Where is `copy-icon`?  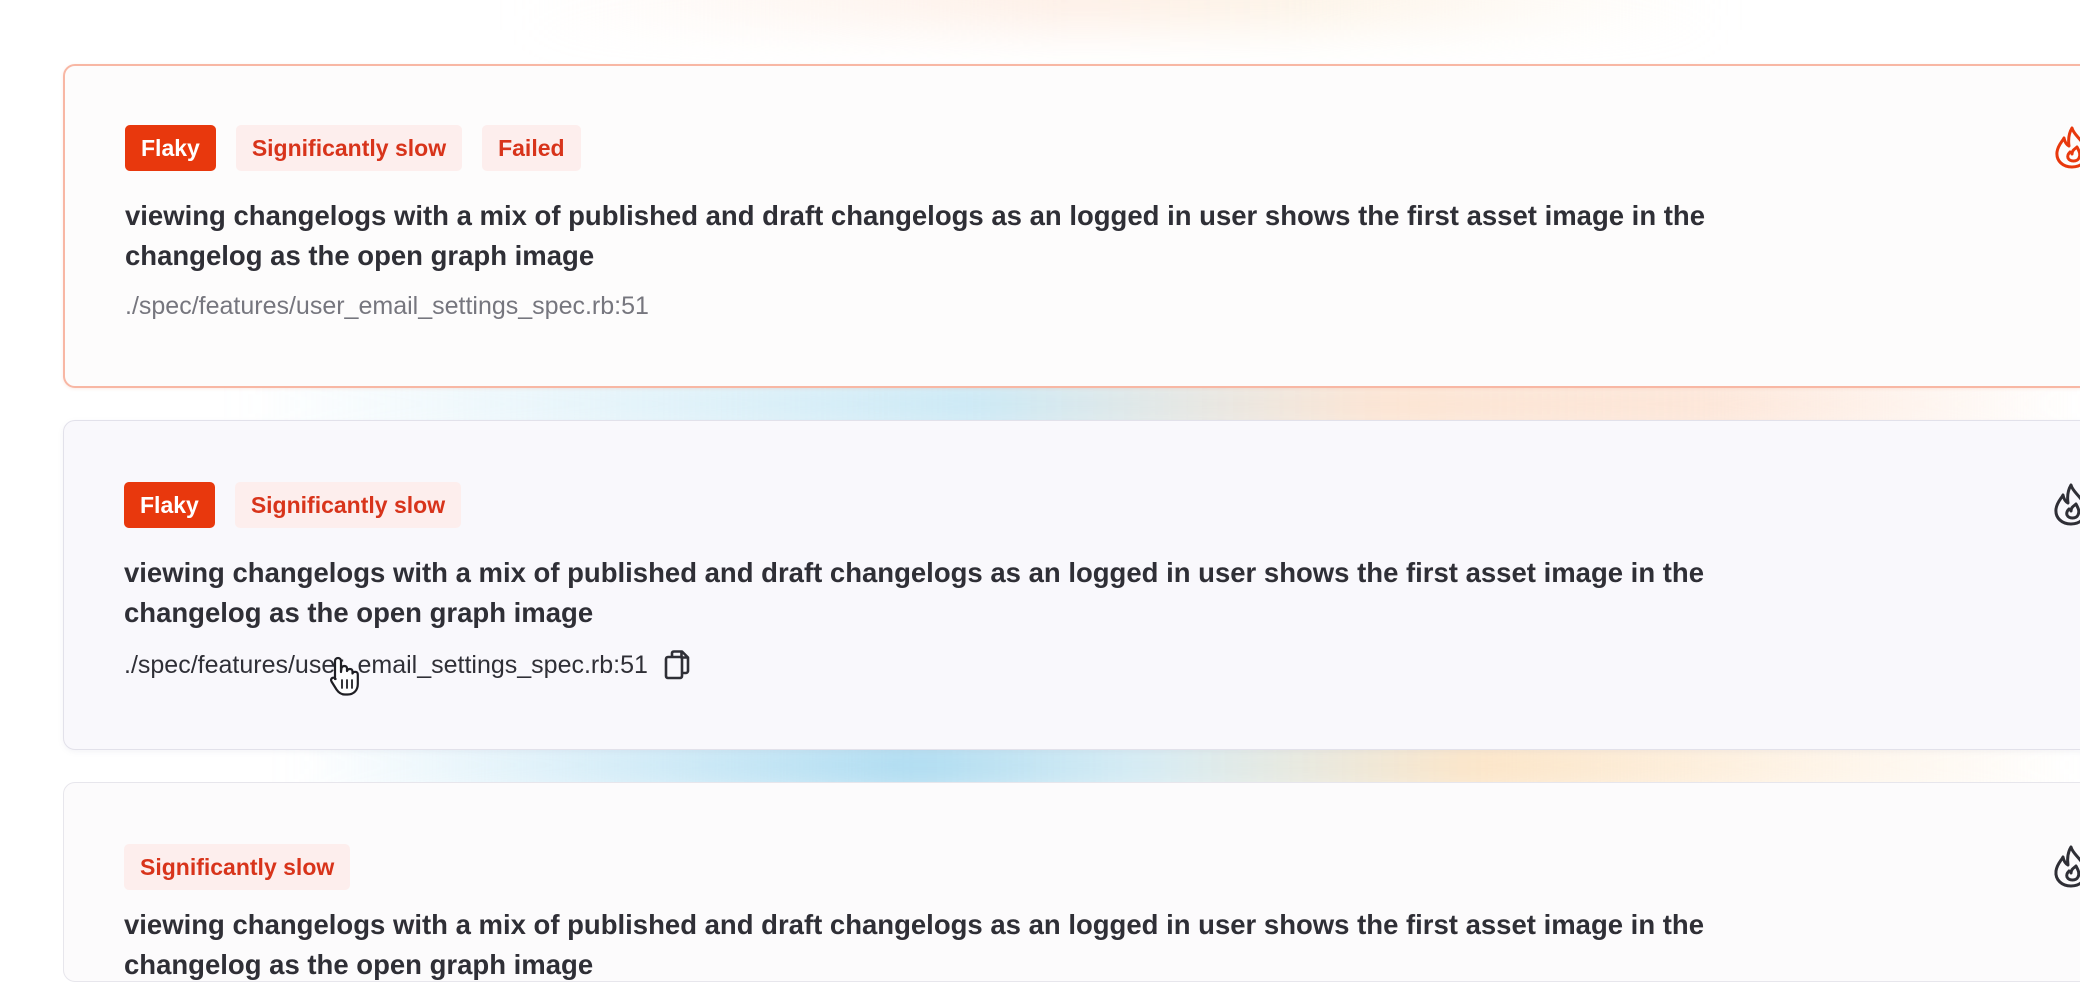
copy-icon is located at coordinates (677, 665).